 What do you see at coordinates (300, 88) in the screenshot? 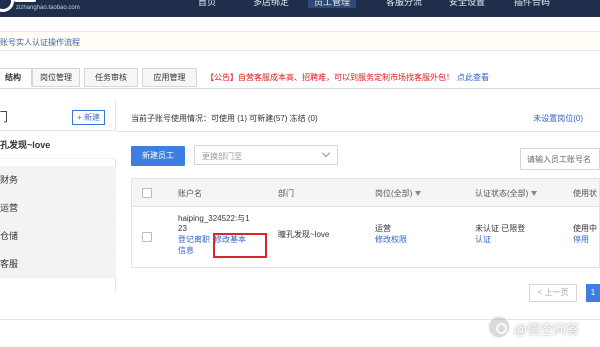
I see `tabs-divider` at bounding box center [300, 88].